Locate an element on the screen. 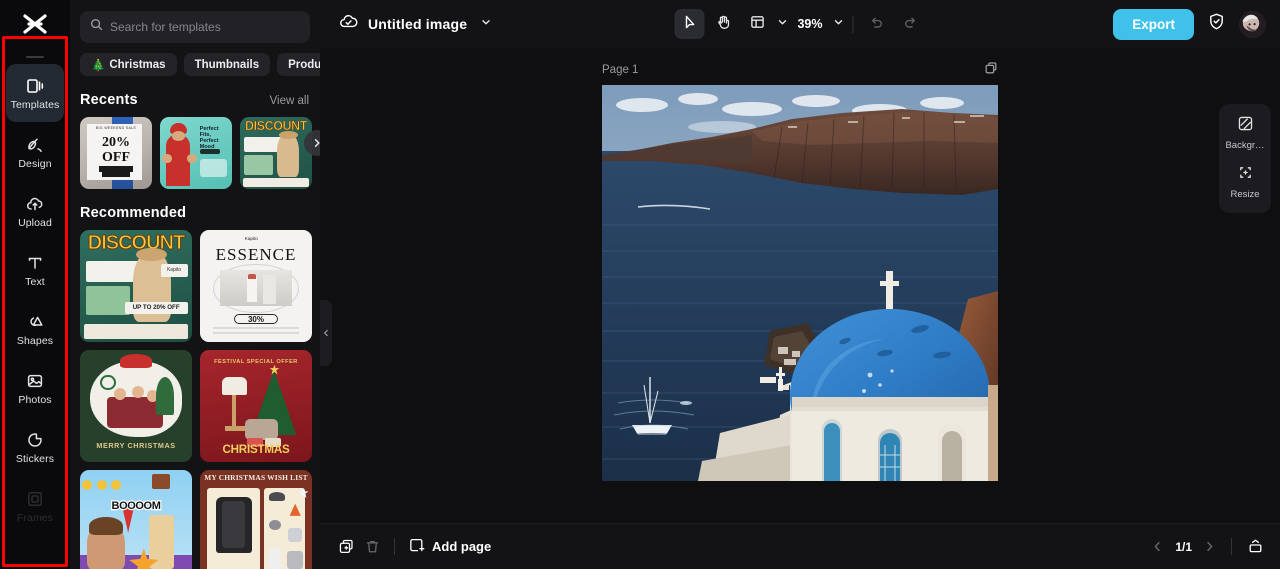 This screenshot has height=569, width=1280. next-page-button is located at coordinates (1209, 546).